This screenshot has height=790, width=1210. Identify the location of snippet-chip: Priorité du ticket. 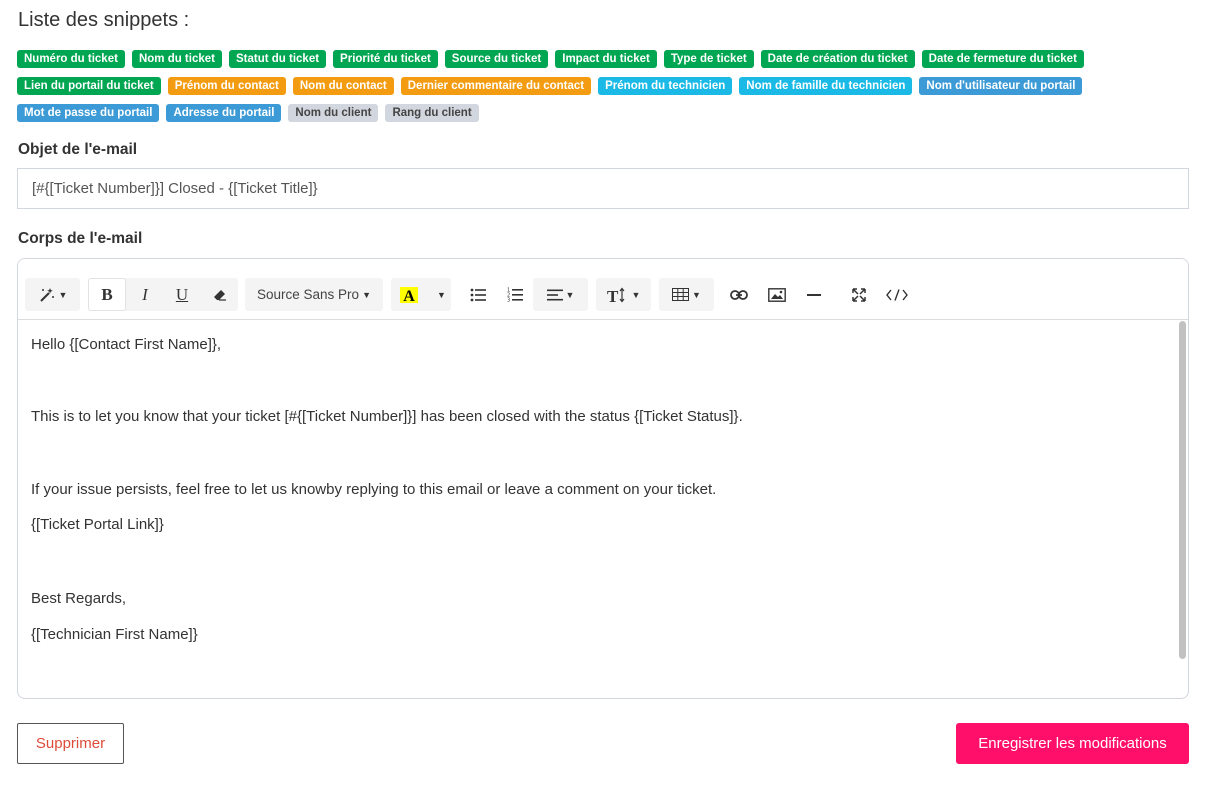
(385, 59).